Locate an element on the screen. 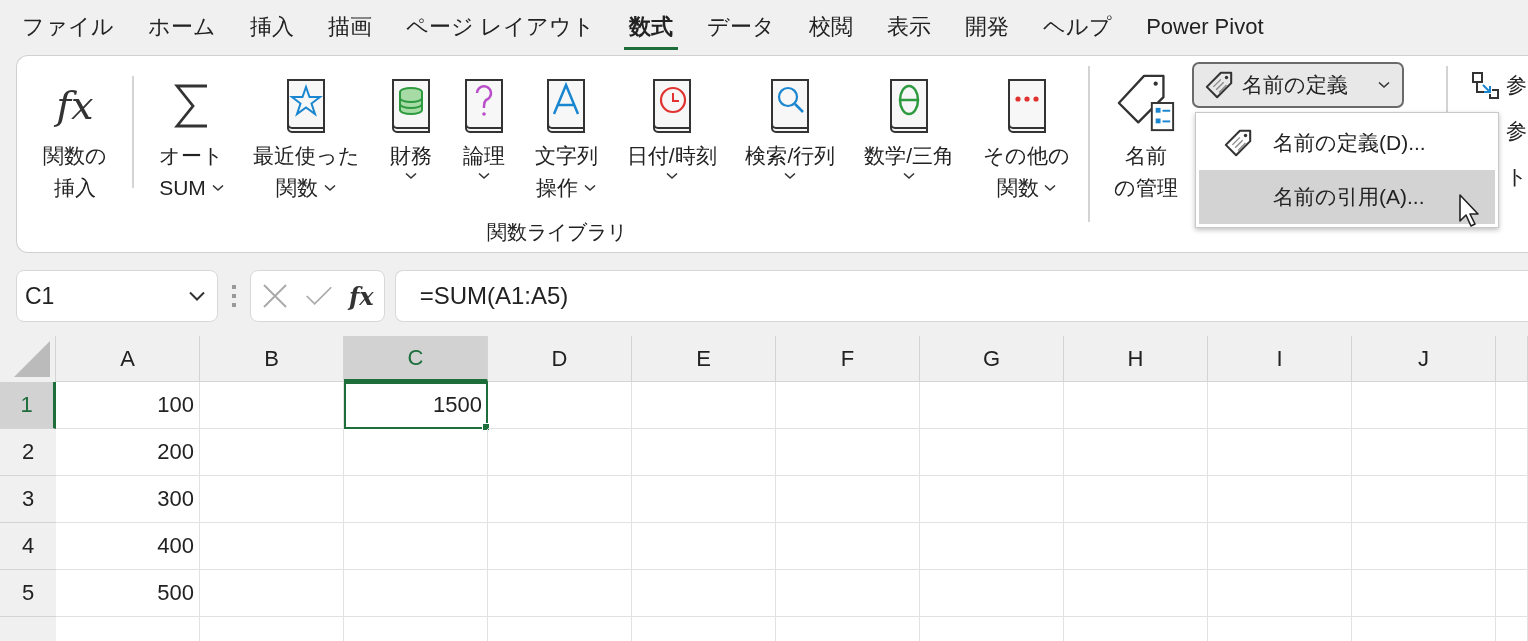  ribbon-tab: ファイル is located at coordinates (68, 25).